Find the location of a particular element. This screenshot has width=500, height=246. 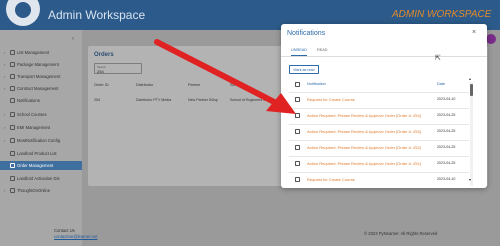

sidebar-item-label: ThoughtOnOnline is located at coordinates (34, 190).